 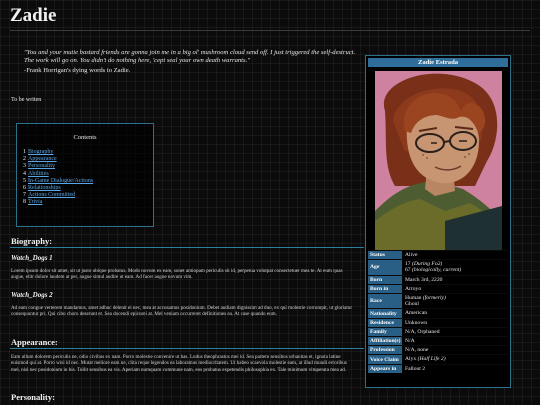 What do you see at coordinates (438, 368) in the screenshot?
I see `infobox-row-appears-in: Appears in Fallout 2` at bounding box center [438, 368].